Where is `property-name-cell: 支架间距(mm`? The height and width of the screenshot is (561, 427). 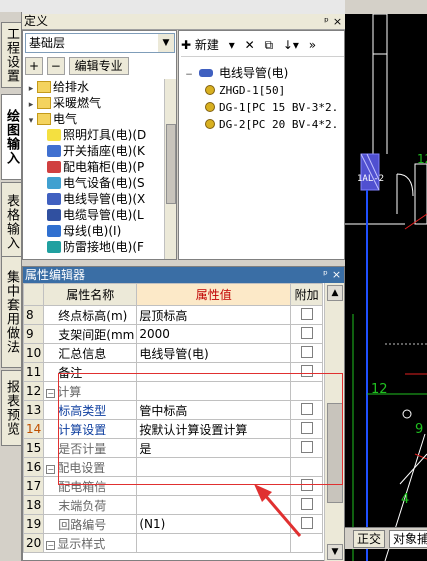
property-name-cell: 支架间距(mm is located at coordinates (90, 334).